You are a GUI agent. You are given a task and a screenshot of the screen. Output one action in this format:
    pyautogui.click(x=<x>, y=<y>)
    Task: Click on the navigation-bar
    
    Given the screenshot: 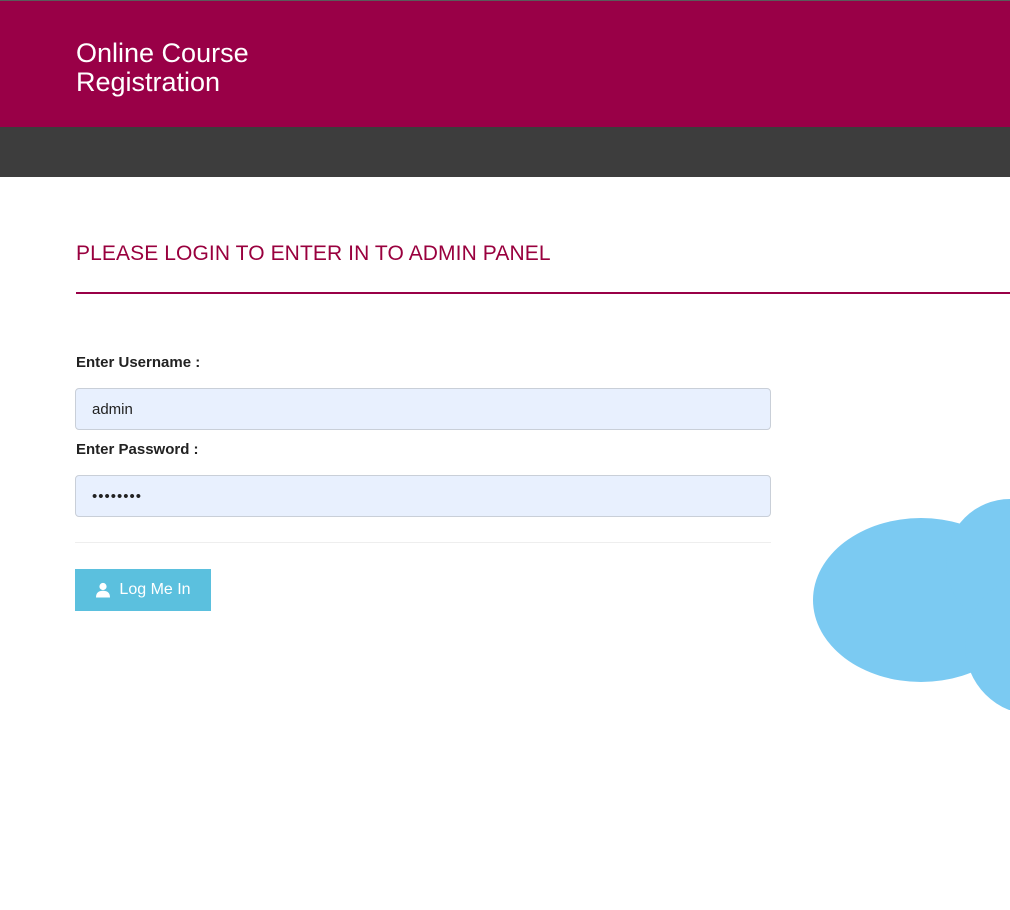 What is the action you would take?
    pyautogui.click(x=505, y=152)
    